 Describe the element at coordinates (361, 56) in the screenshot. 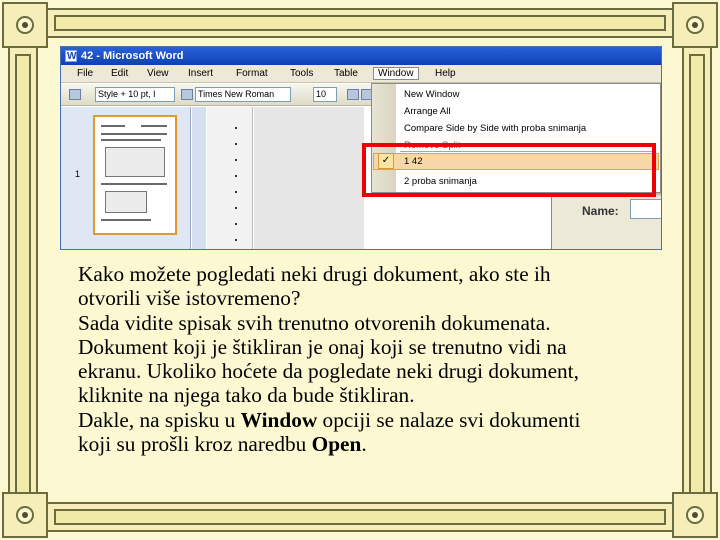

I see `window-titlebar: 42 - Microsoft Word` at that location.